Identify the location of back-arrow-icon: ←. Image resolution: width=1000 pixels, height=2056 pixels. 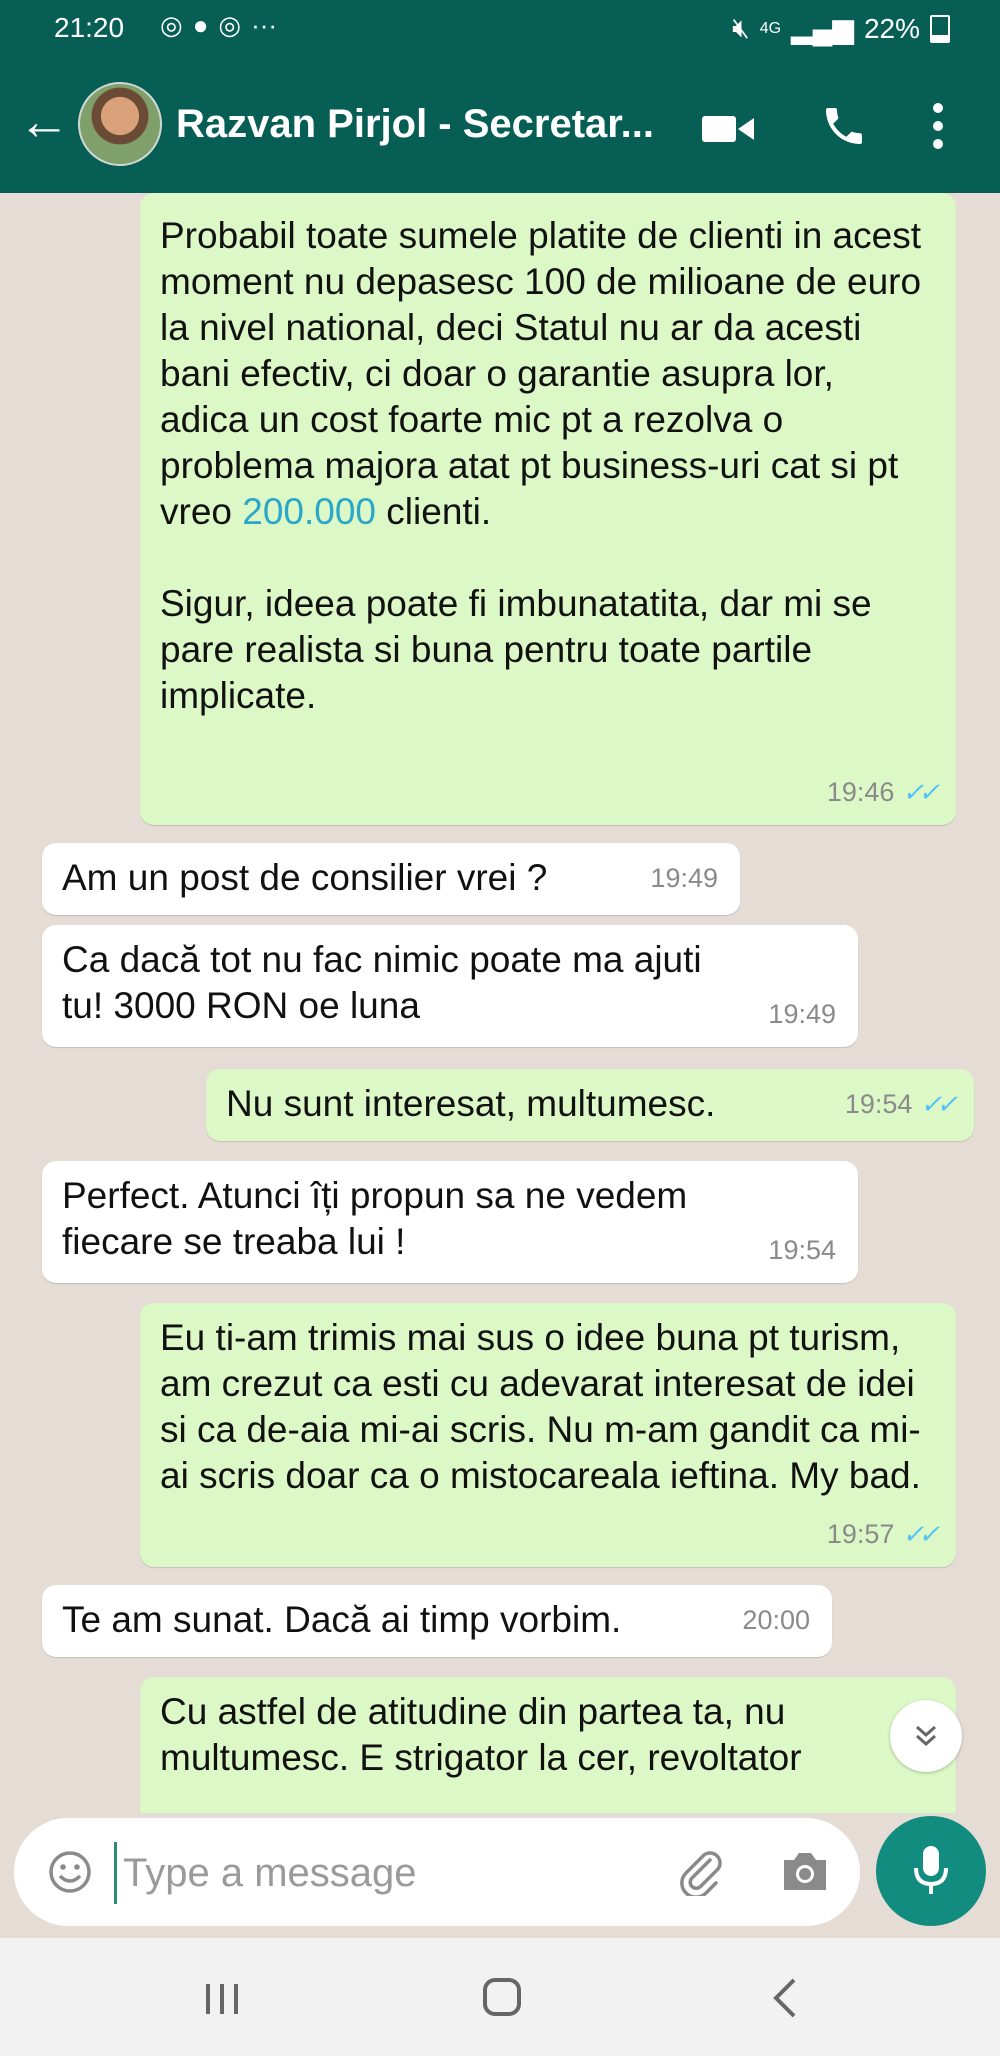
(44, 122).